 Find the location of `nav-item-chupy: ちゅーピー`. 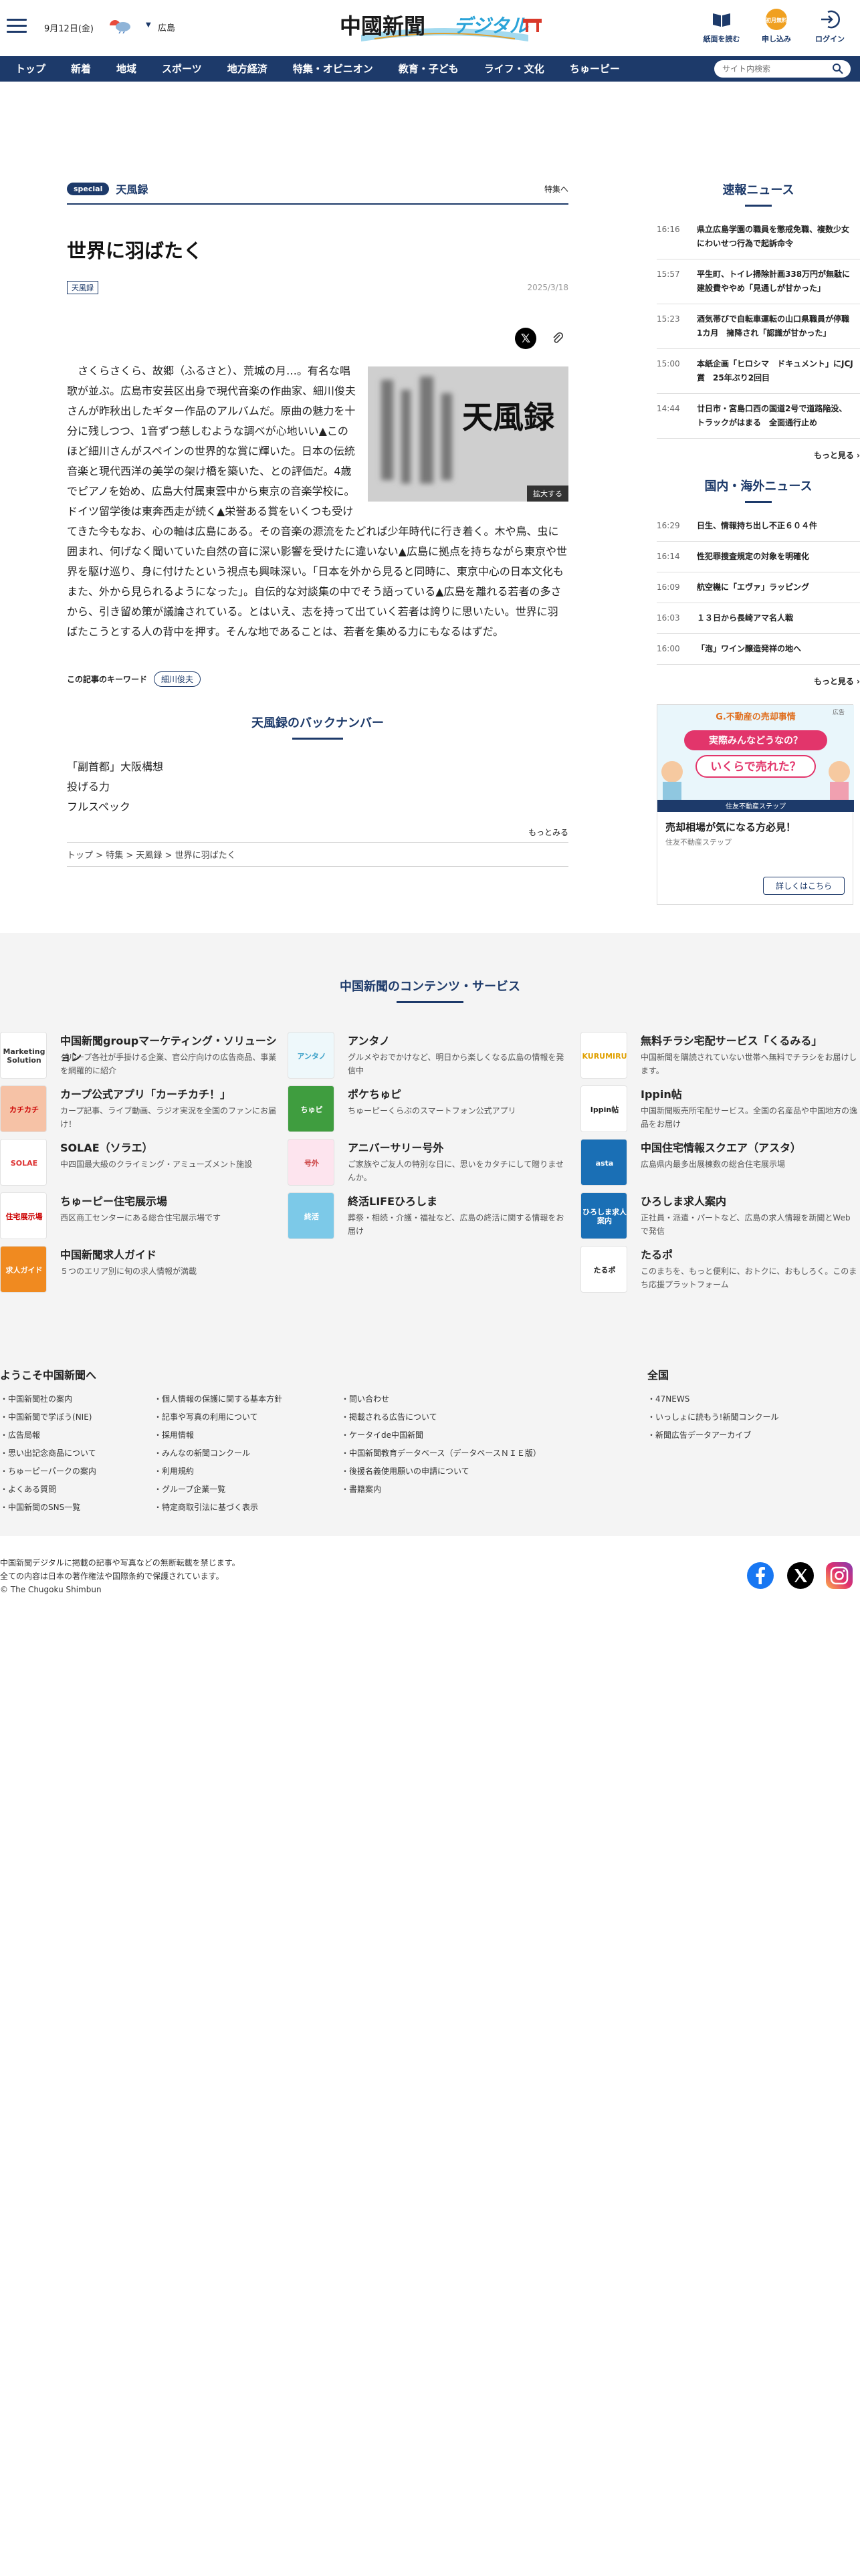

nav-item-chupy: ちゅーピー is located at coordinates (595, 69).